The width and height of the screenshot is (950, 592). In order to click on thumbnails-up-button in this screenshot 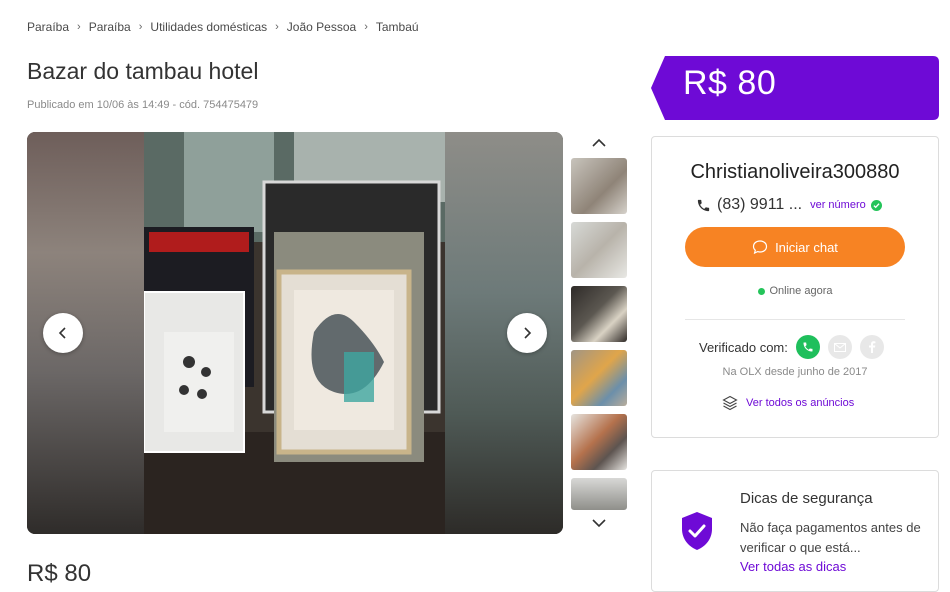, I will do `click(599, 143)`.